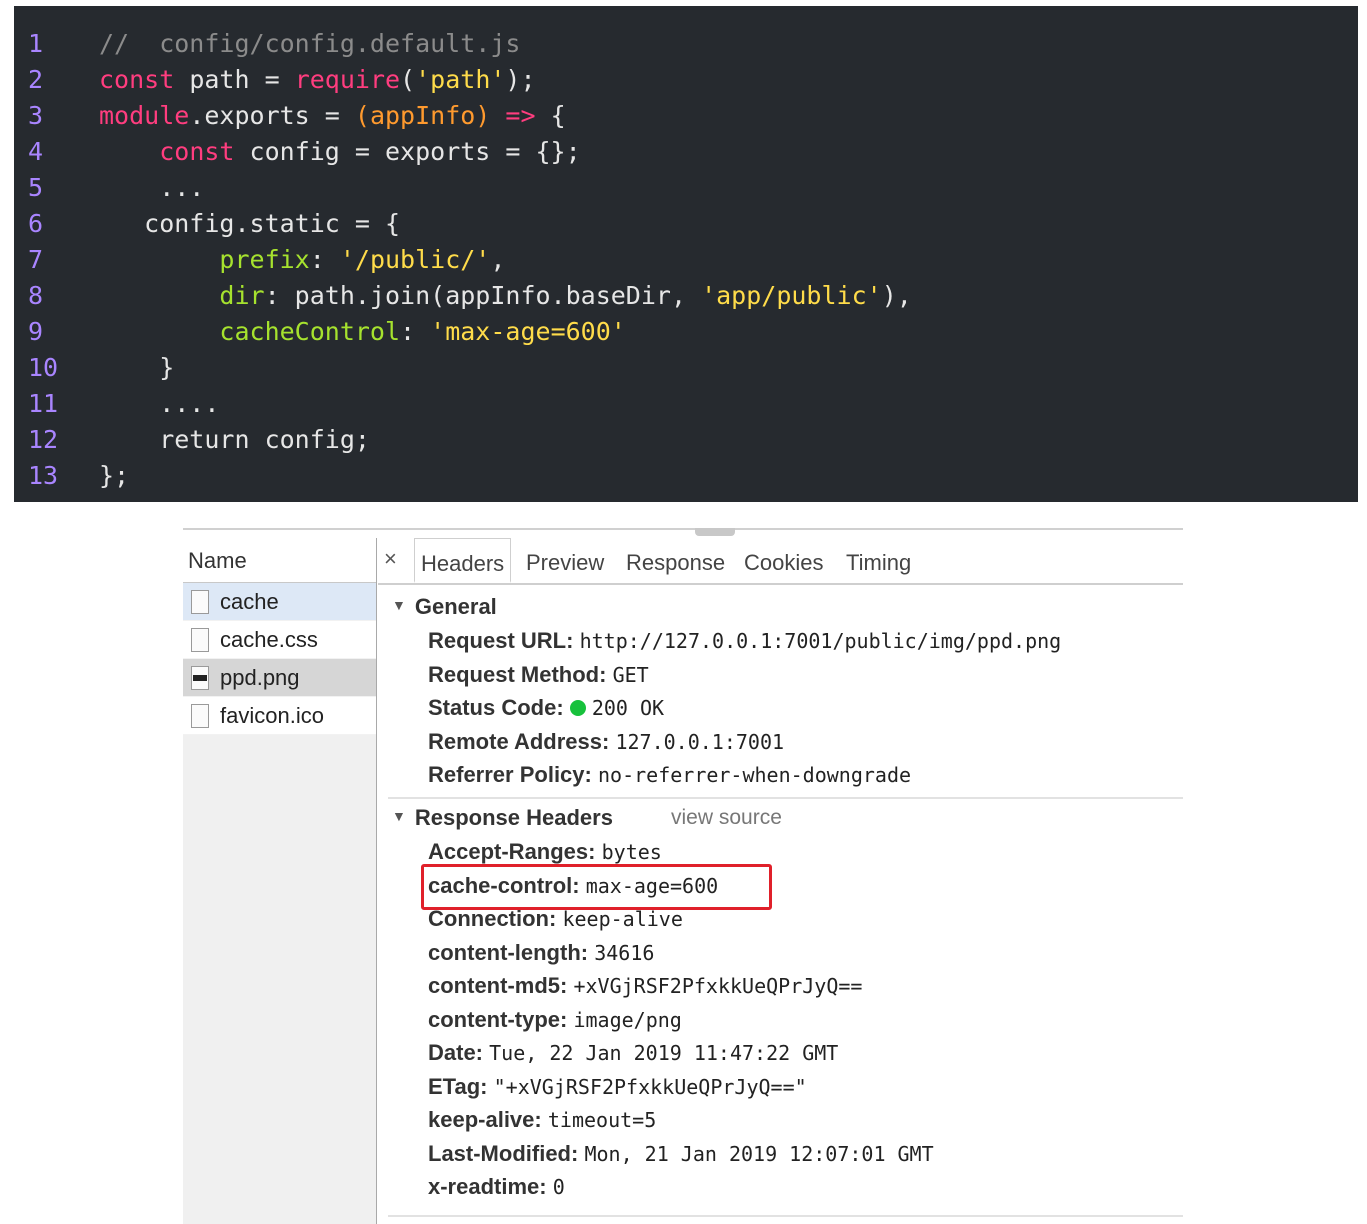  What do you see at coordinates (444, 607) in the screenshot?
I see `general-section-toggle: ▼ General` at bounding box center [444, 607].